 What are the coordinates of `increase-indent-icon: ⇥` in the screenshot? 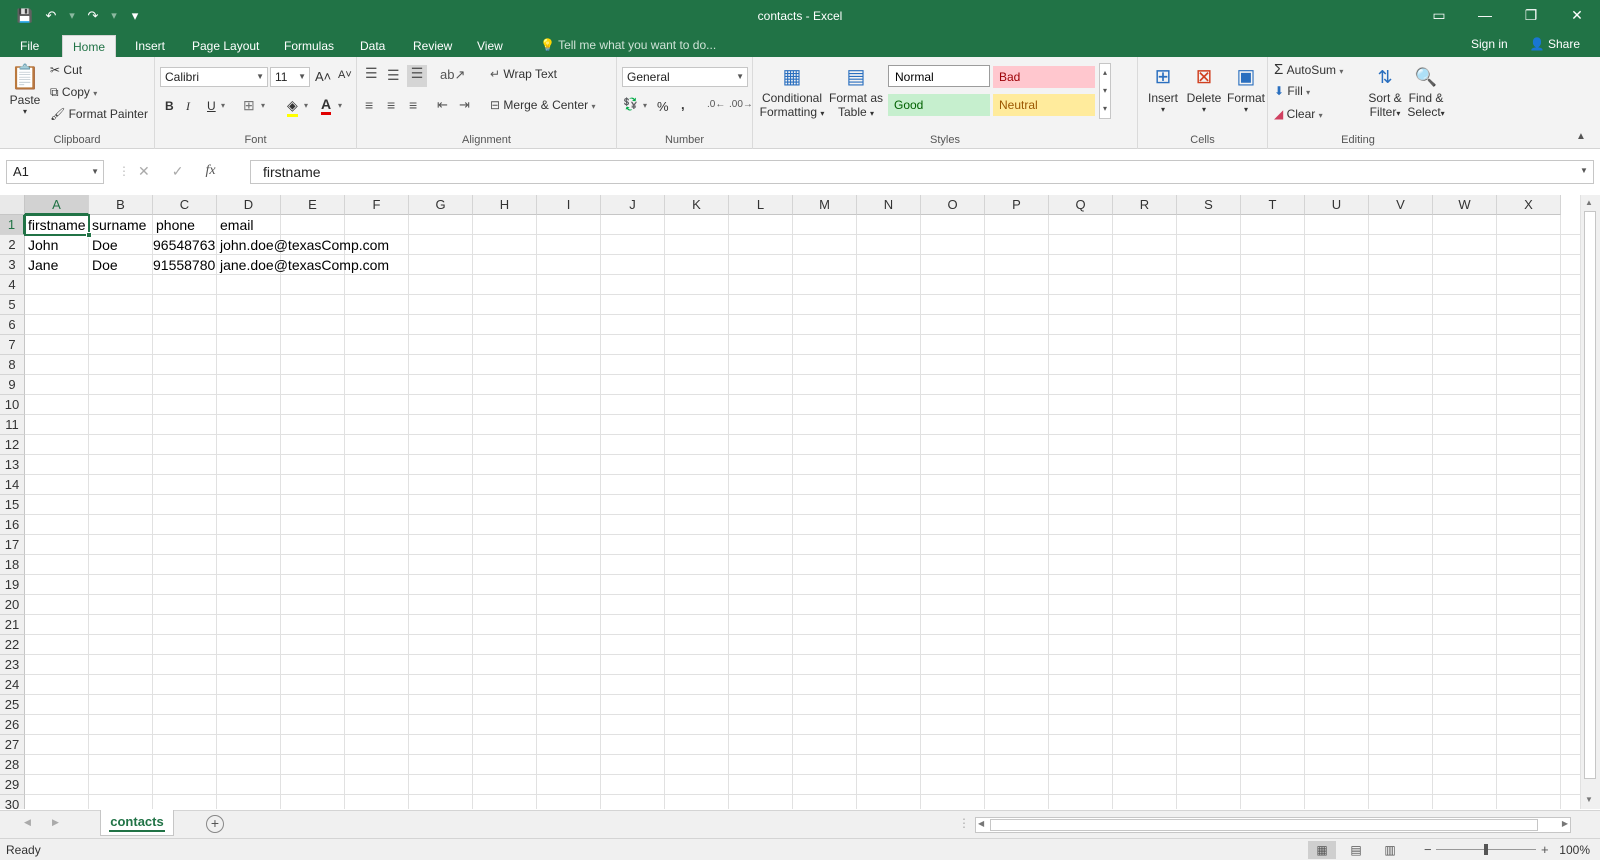 It's located at (464, 105).